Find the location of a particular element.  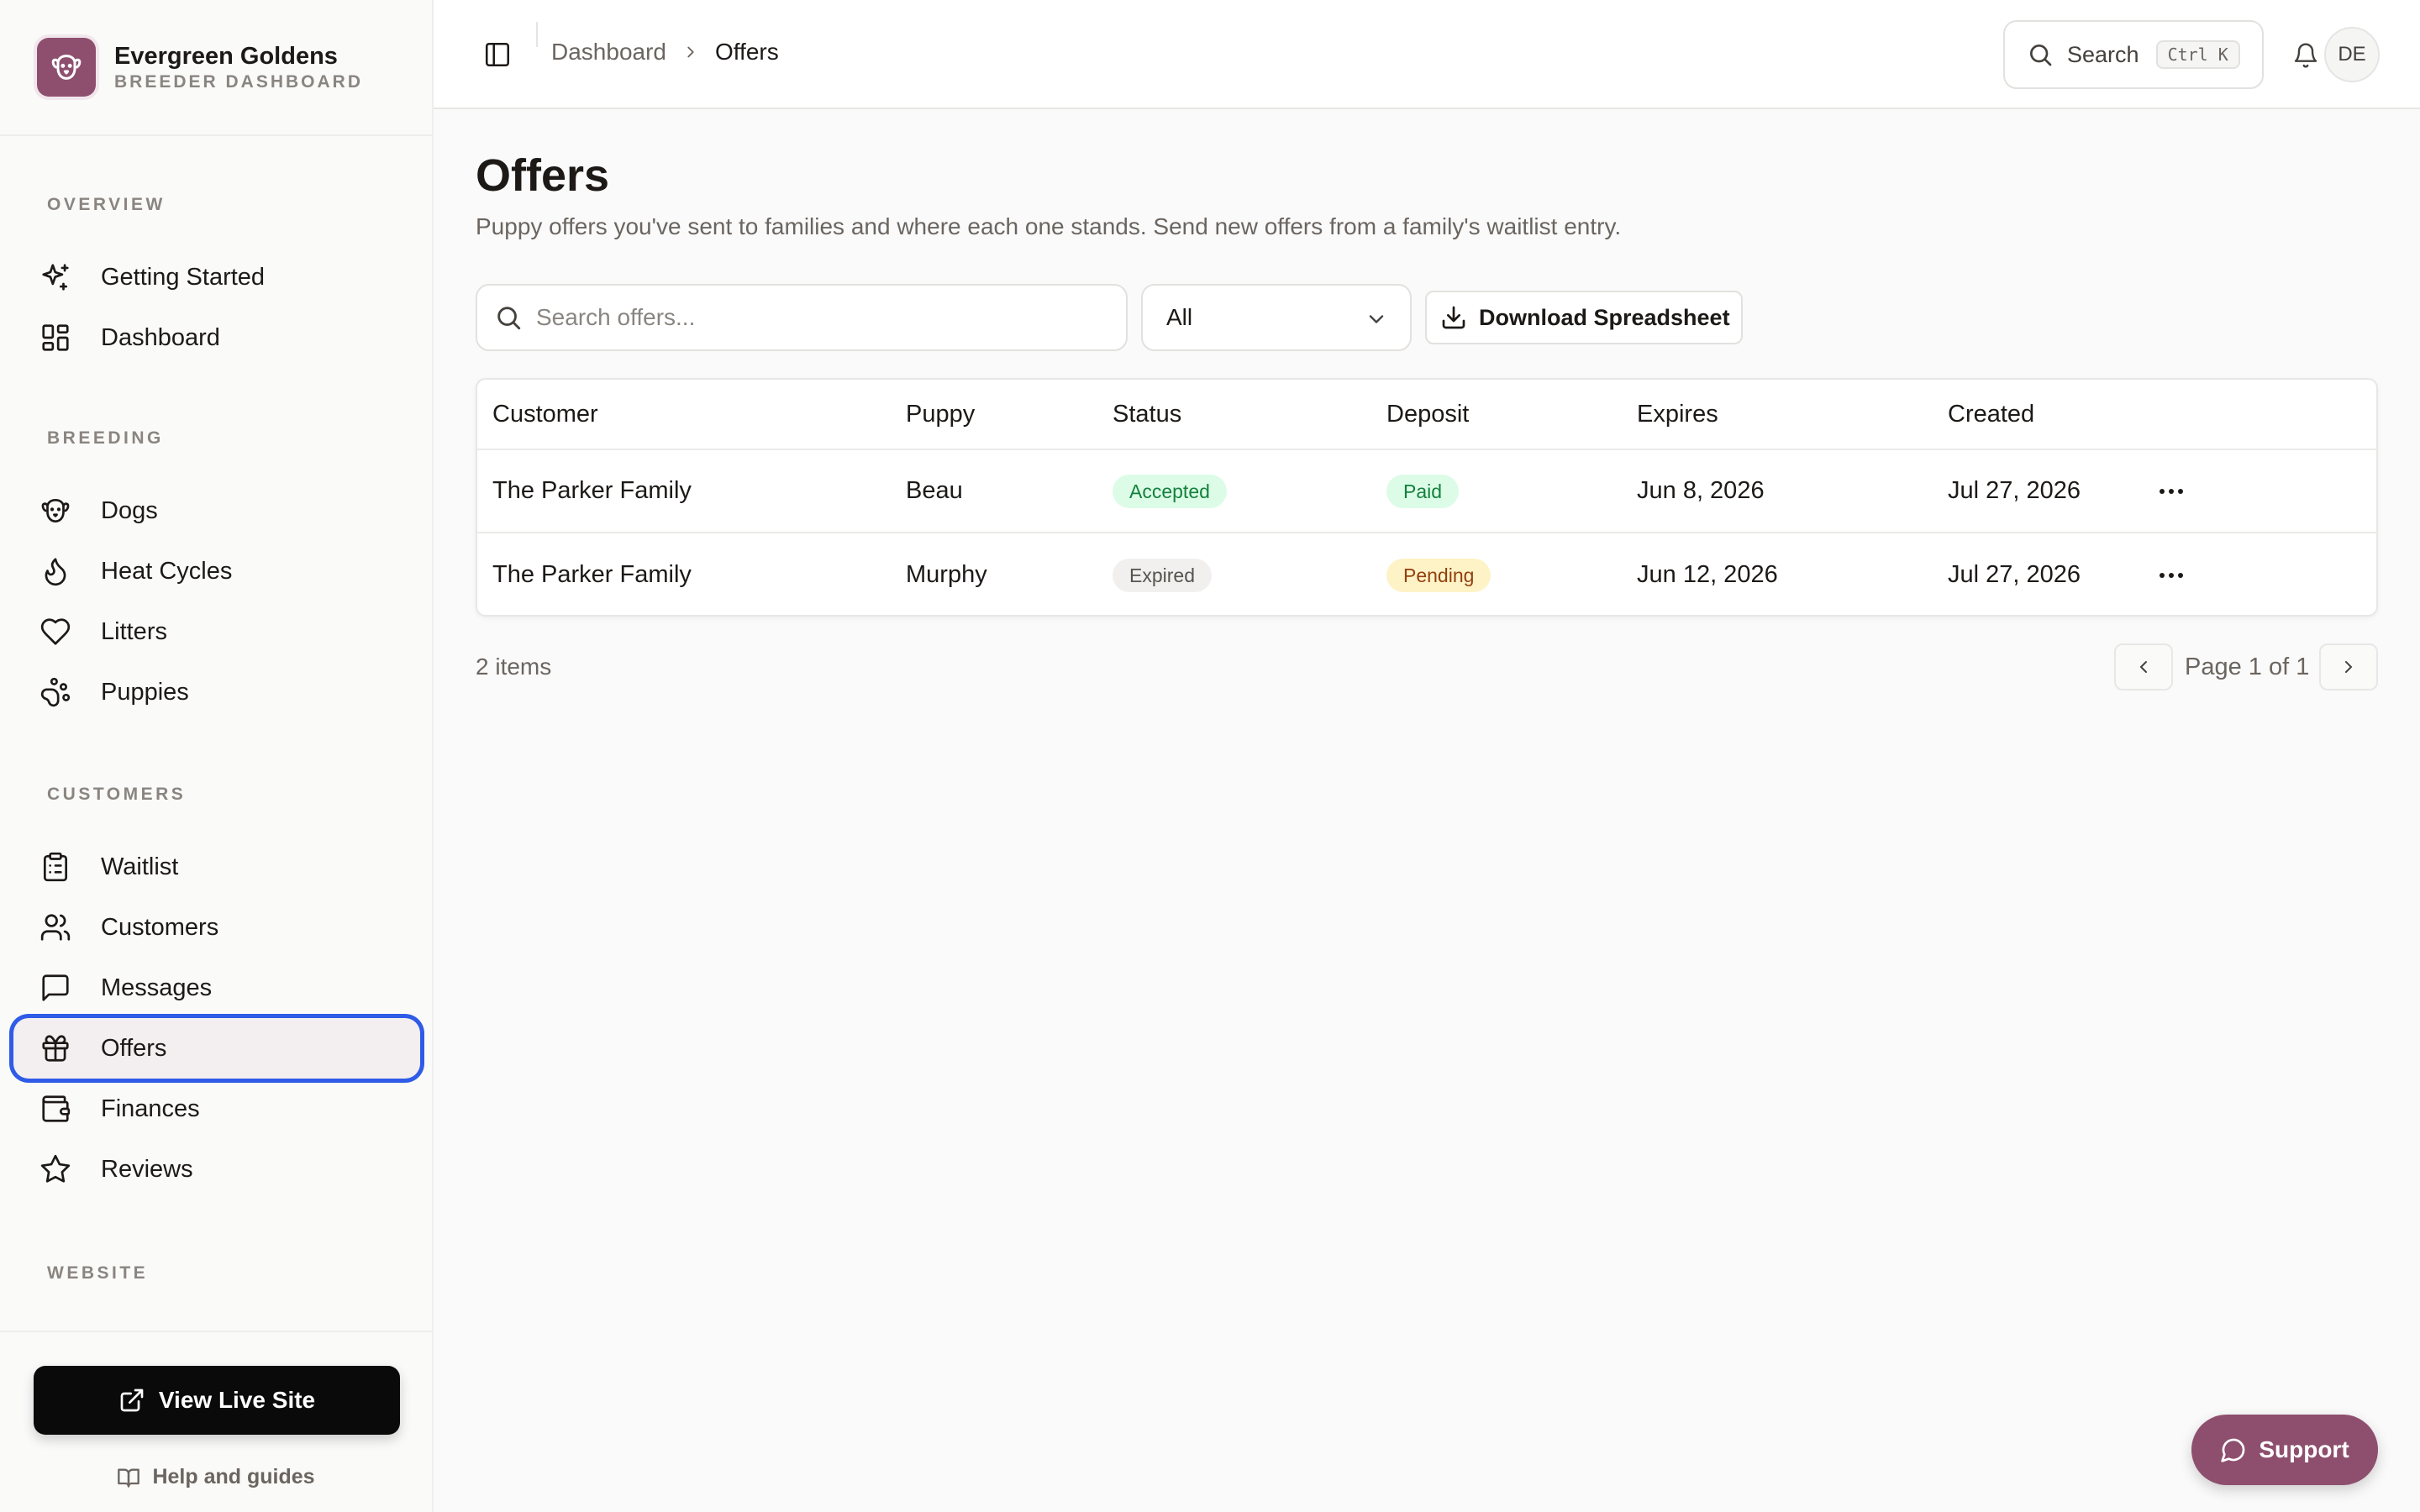

sidebar-item-customers: Customers is located at coordinates (217, 927).